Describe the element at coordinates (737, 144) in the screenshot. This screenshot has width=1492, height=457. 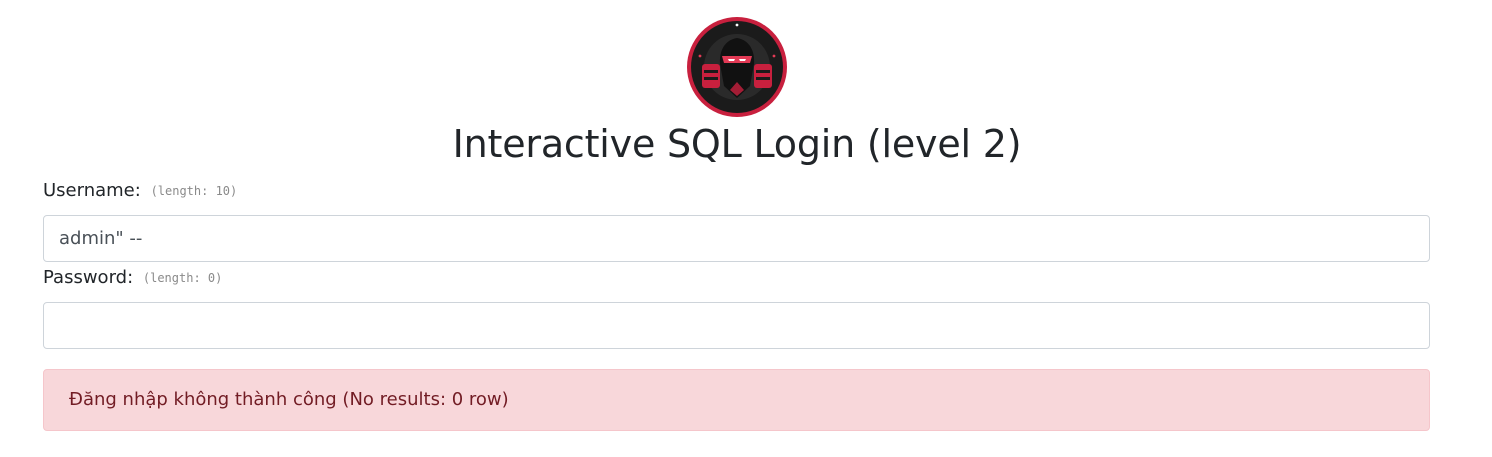
I see `page-title: Interactive SQL Login (level 2)` at that location.